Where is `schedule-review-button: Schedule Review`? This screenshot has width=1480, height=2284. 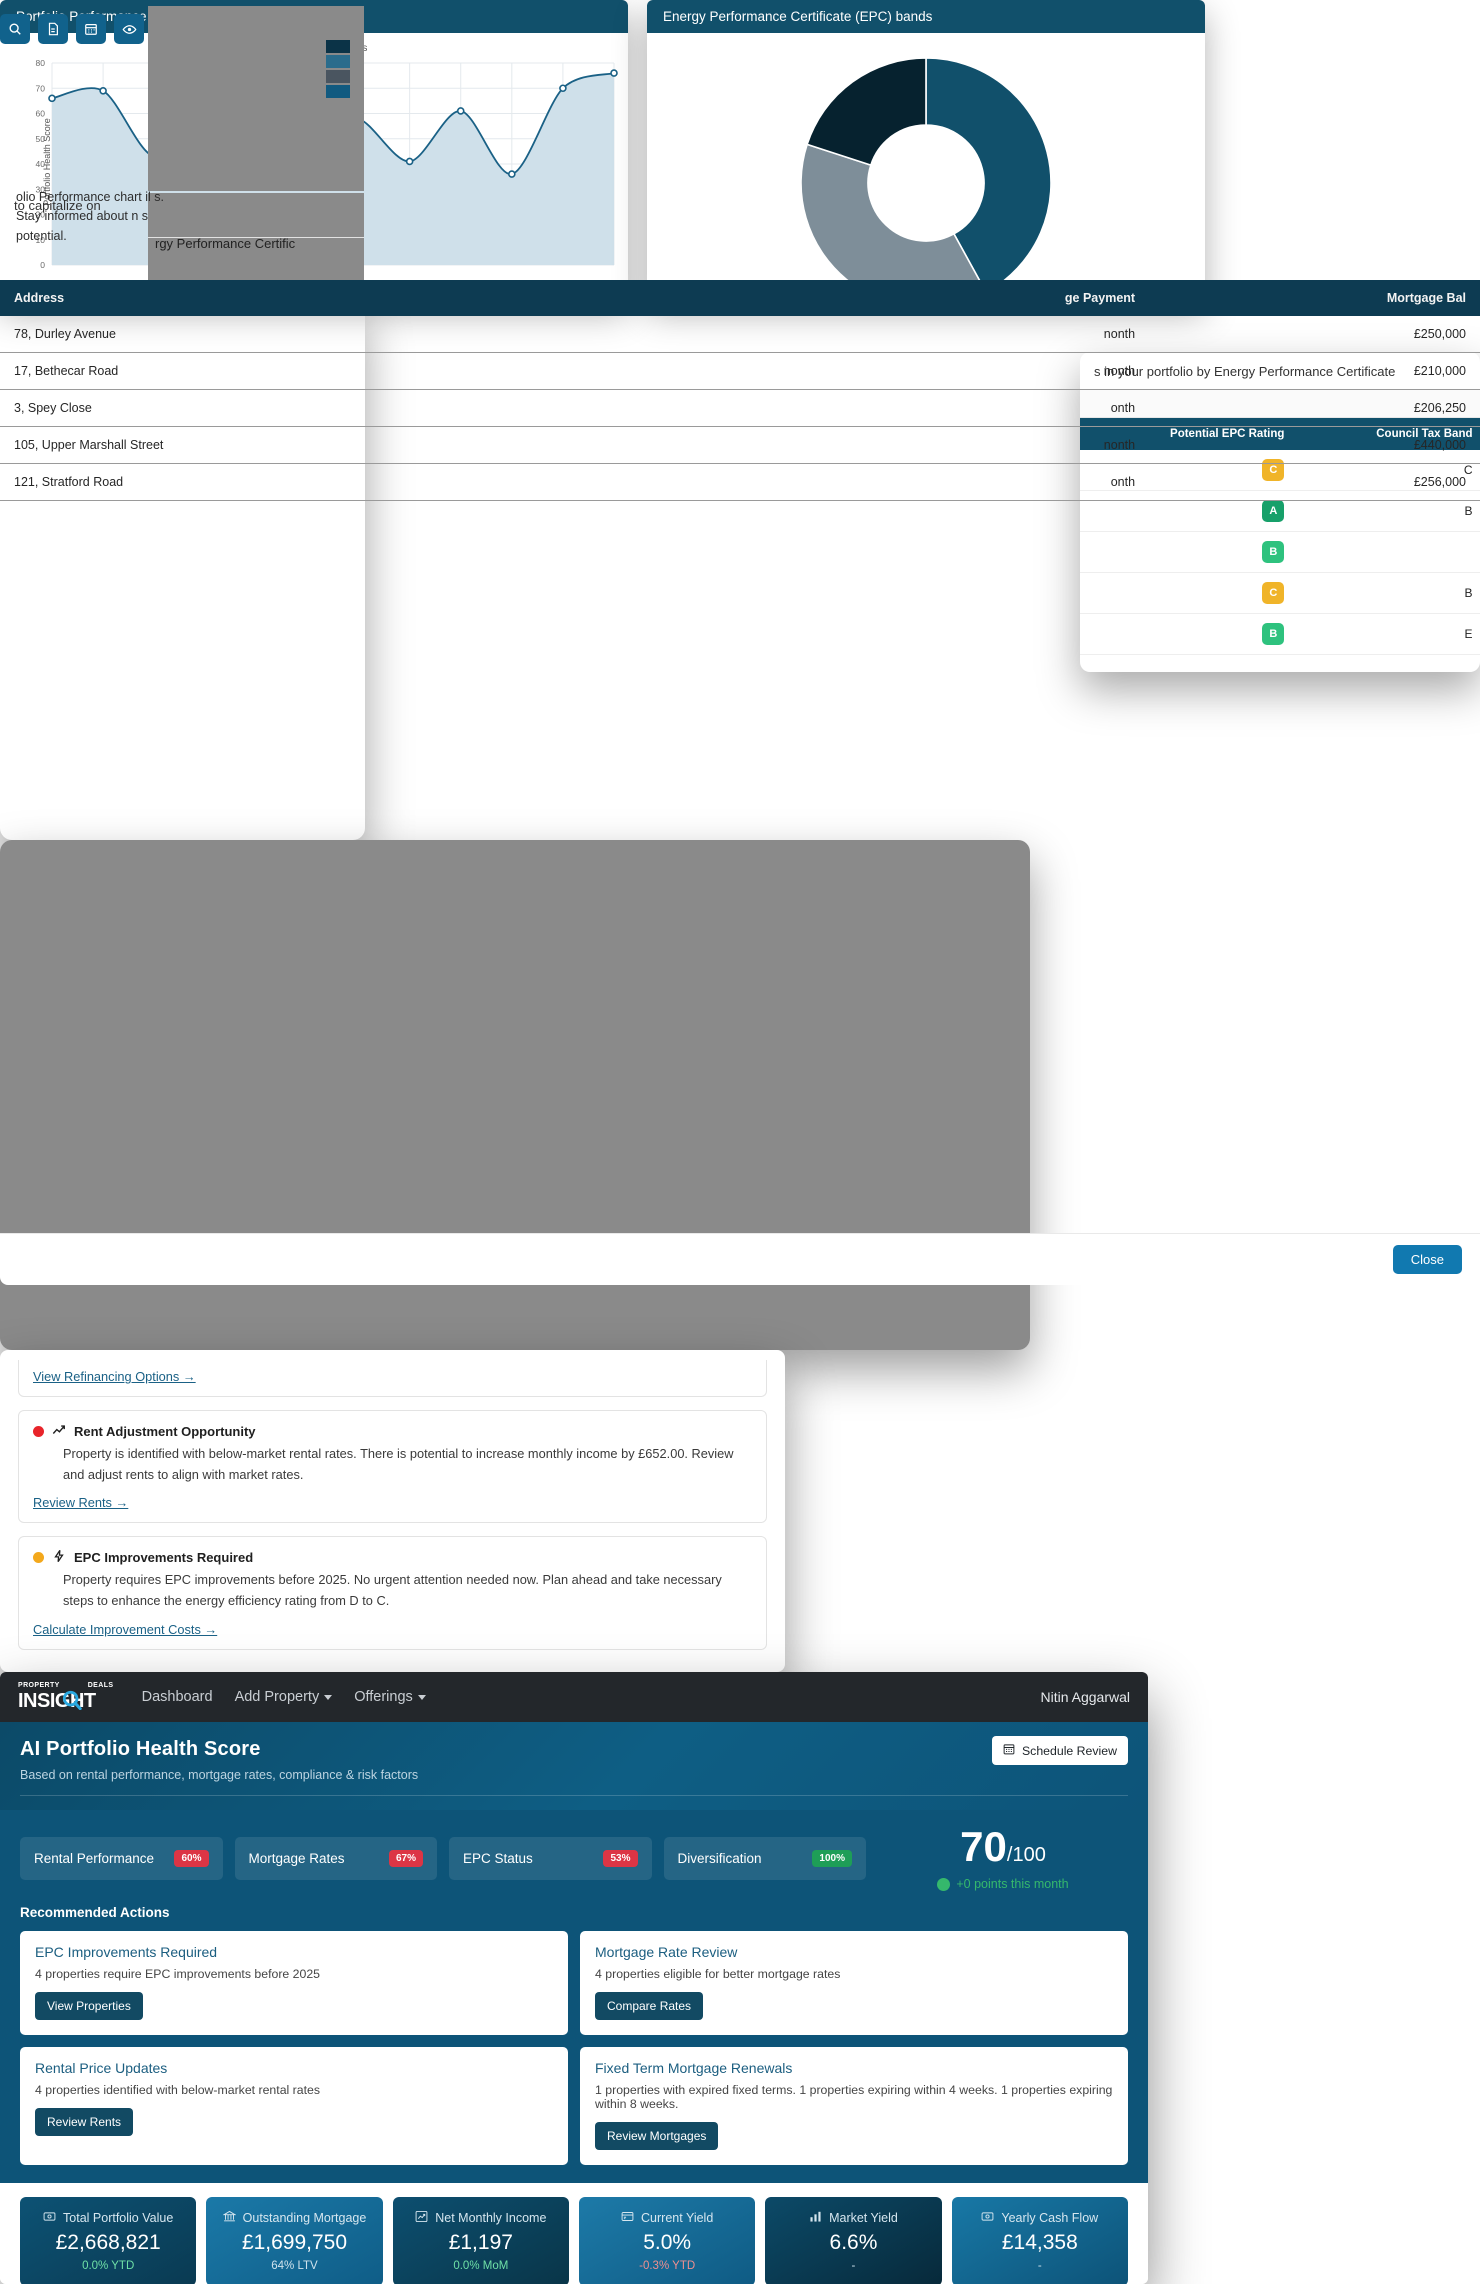
schedule-review-button: Schedule Review is located at coordinates (1059, 1750).